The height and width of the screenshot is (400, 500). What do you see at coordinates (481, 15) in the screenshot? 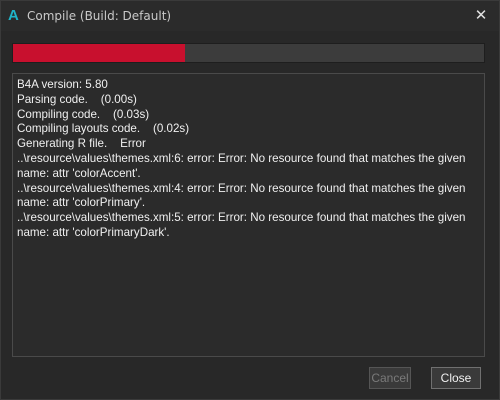
I see `close-icon: ✕` at bounding box center [481, 15].